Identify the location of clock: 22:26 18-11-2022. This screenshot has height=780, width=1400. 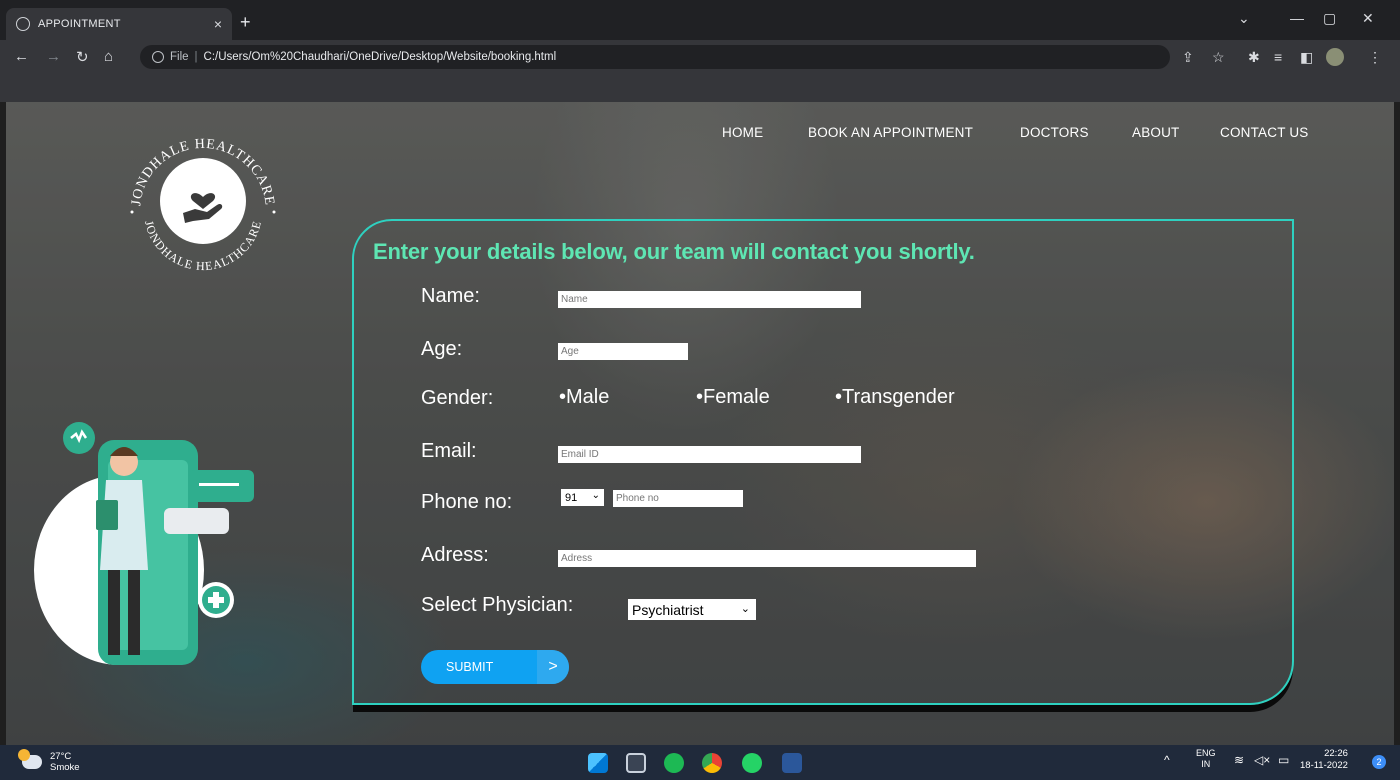
(1324, 760).